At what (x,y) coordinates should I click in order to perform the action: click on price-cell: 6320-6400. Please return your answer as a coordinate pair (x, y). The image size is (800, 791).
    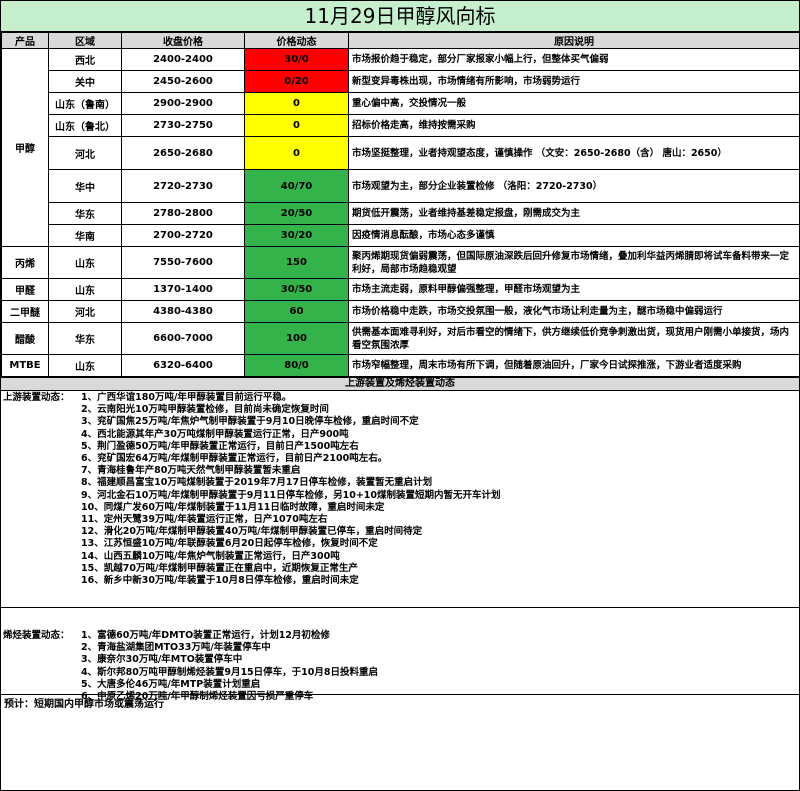
    Looking at the image, I should click on (183, 365).